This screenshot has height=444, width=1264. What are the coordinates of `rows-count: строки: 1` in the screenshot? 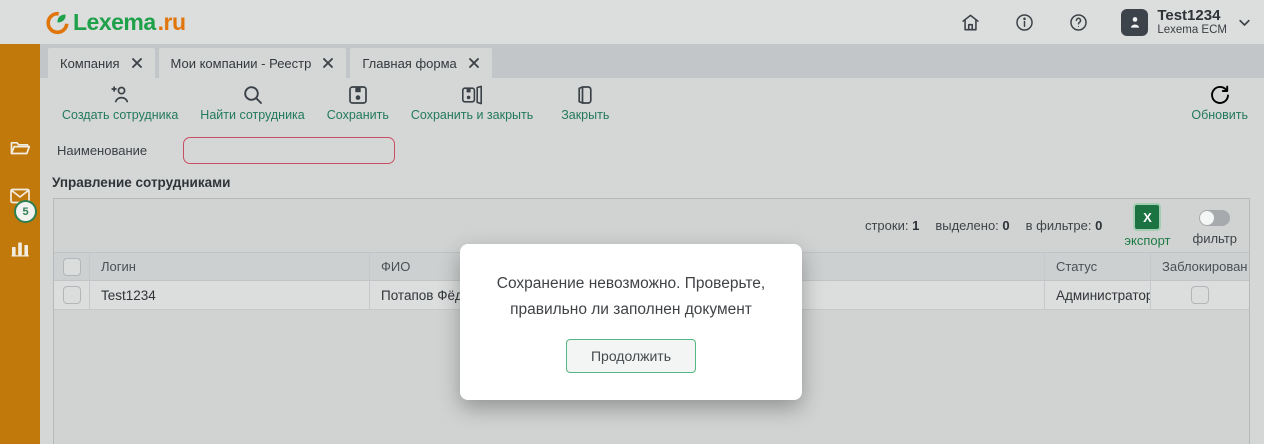 It's located at (892, 225).